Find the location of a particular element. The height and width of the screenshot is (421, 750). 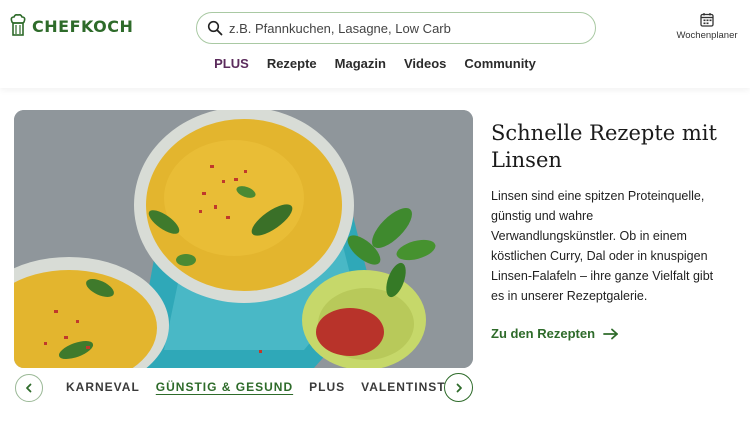

hero-headline: Schnelle Rezepte mit Linsen is located at coordinates (604, 146).